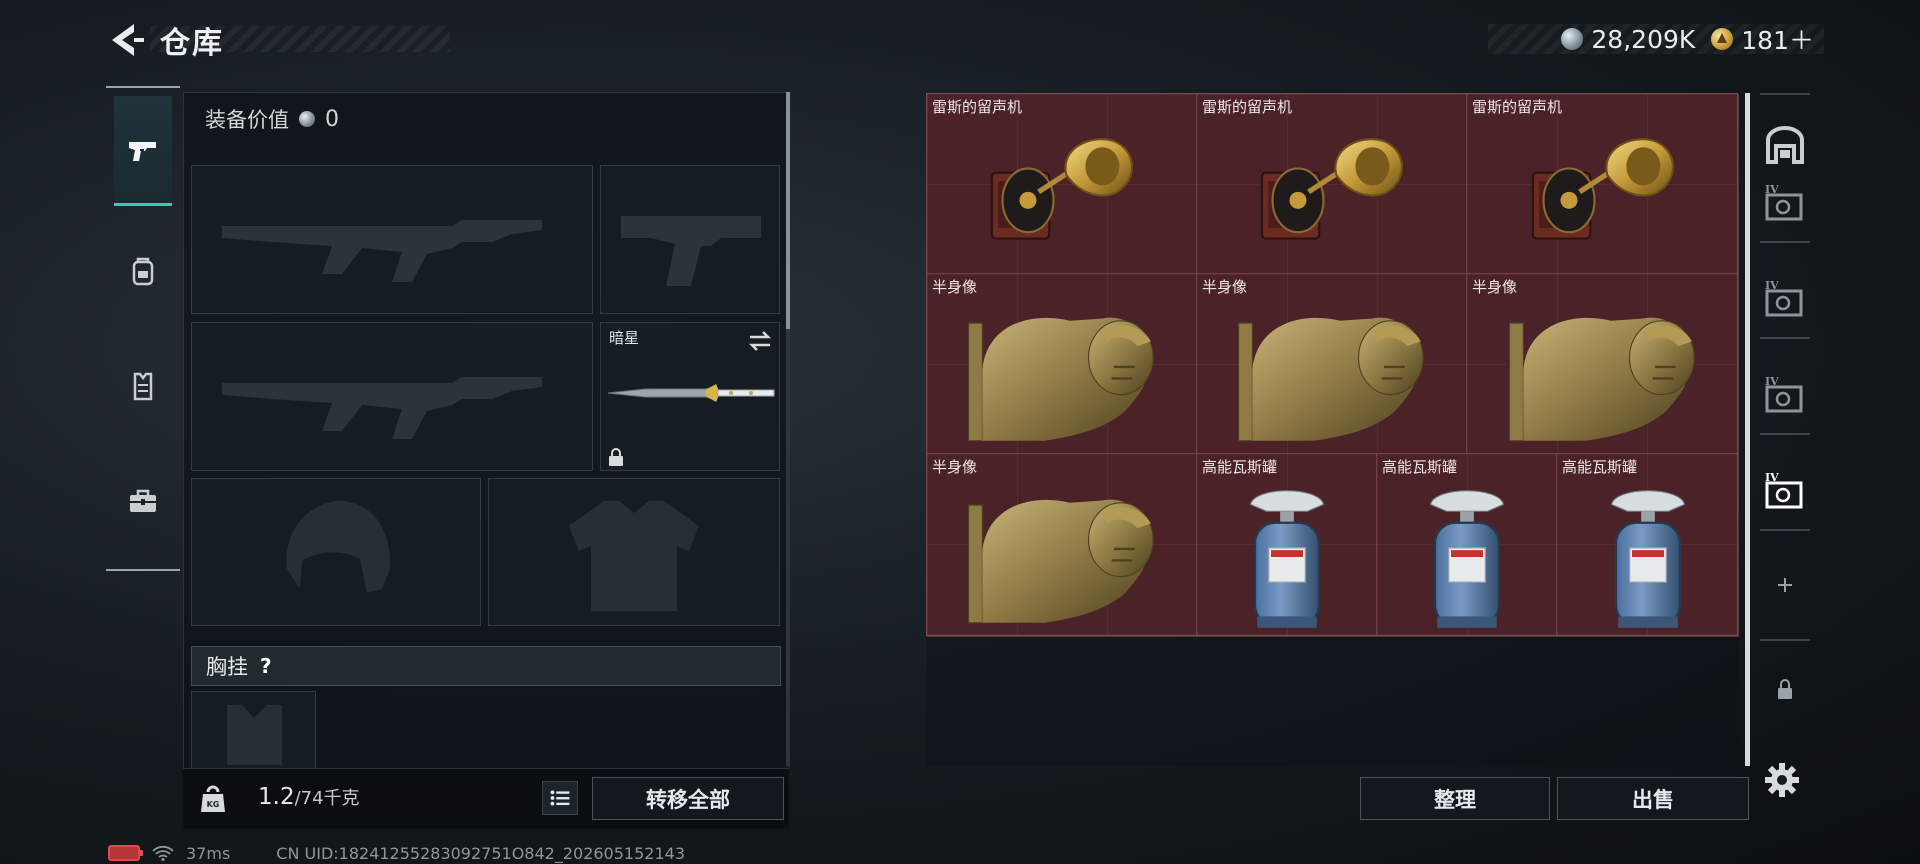 This screenshot has height=864, width=1920. I want to click on tab-backpack, so click(143, 271).